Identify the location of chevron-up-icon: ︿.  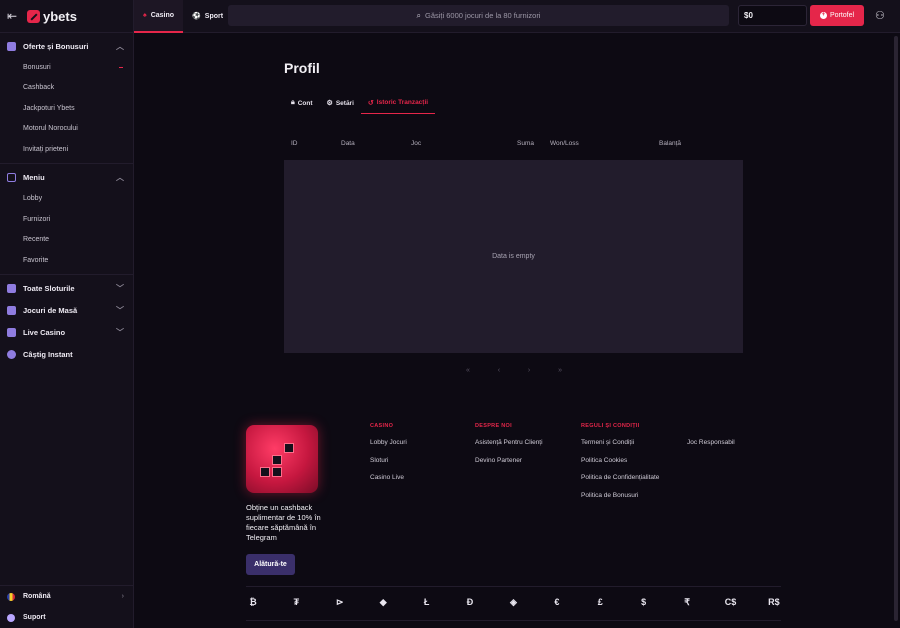
(120, 177).